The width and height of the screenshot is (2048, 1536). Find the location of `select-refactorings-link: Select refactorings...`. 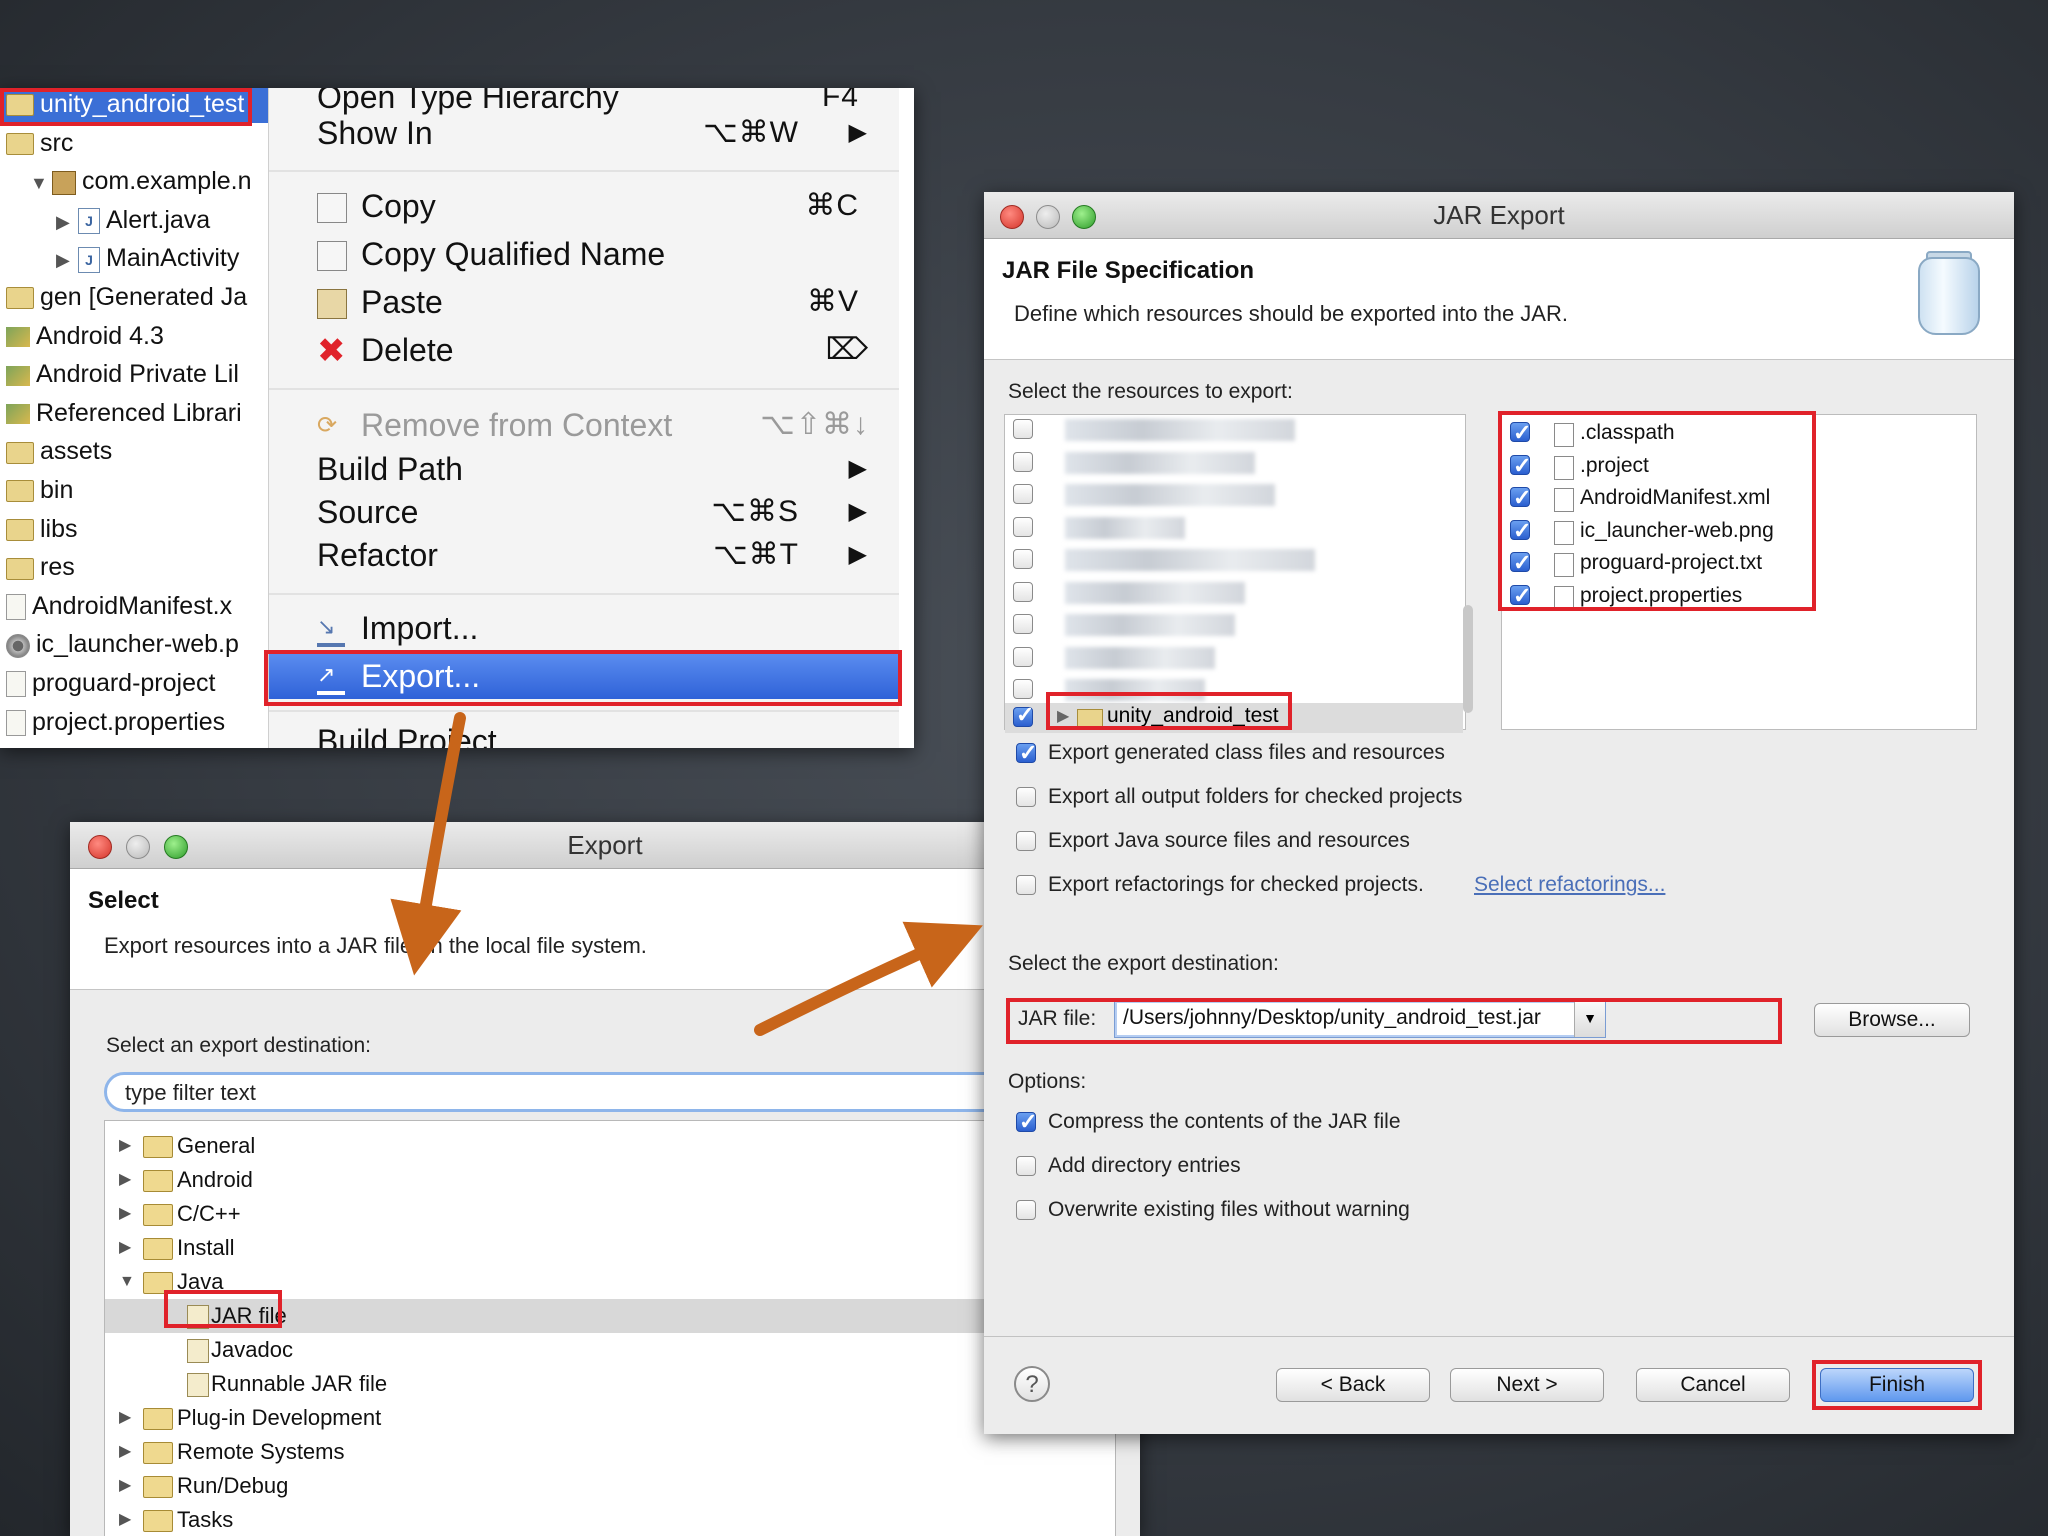

select-refactorings-link: Select refactorings... is located at coordinates (1569, 885).